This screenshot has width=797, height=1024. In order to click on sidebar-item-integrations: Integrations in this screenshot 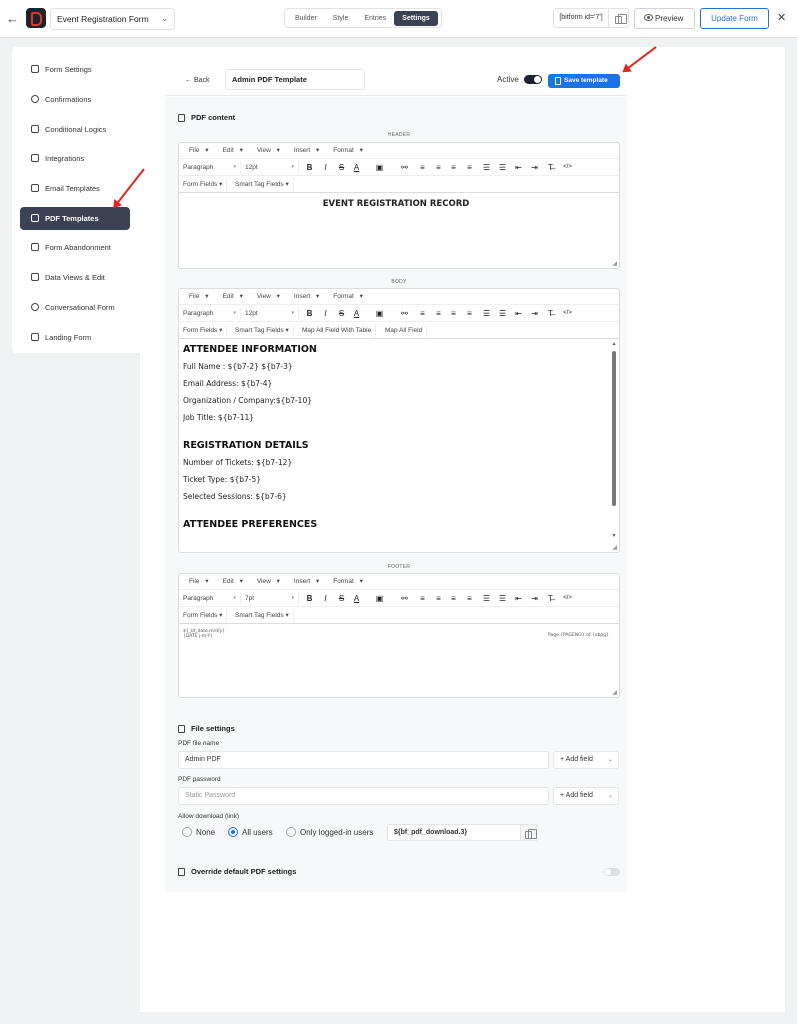, I will do `click(75, 158)`.